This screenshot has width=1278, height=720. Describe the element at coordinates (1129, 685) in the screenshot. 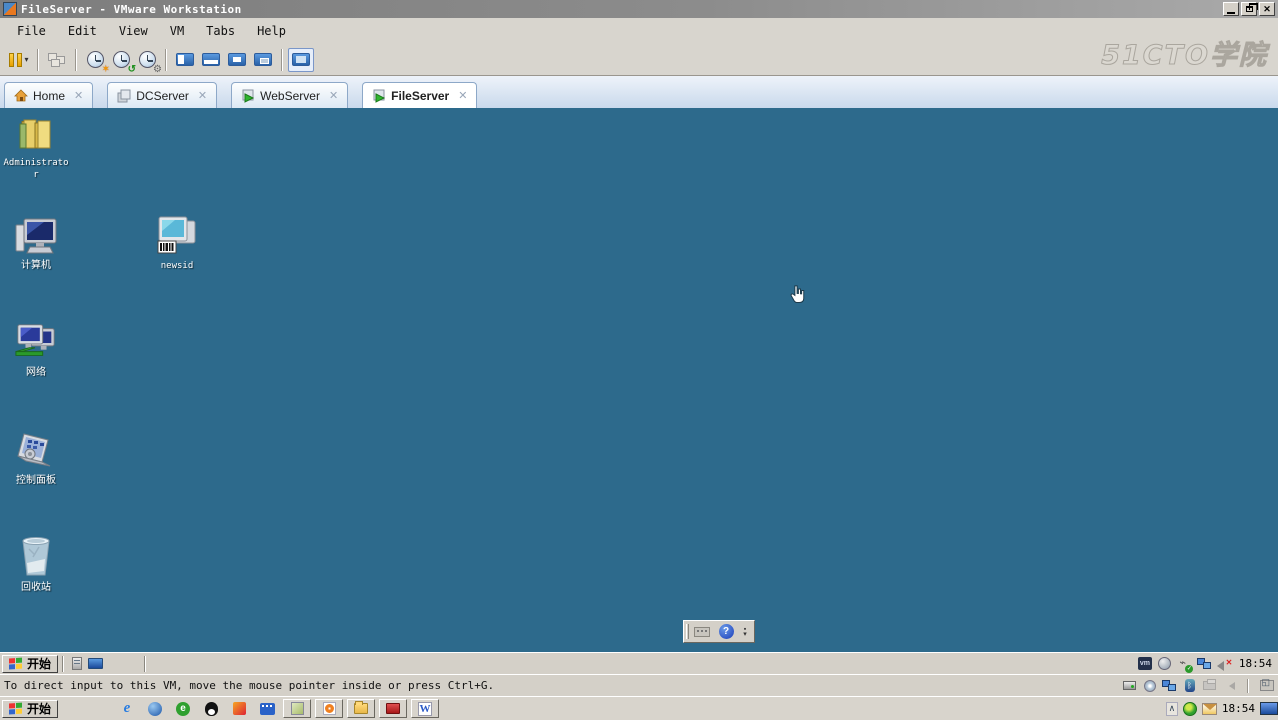

I see `hard-disk-icon` at that location.